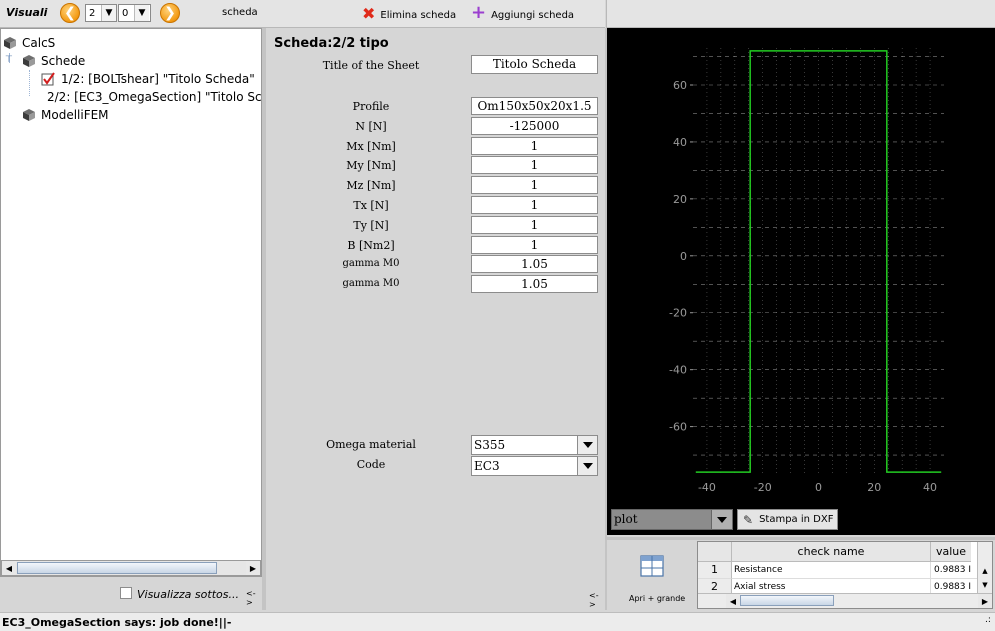 The image size is (995, 631). I want to click on sub-spinner: 0 ▼, so click(134, 13).